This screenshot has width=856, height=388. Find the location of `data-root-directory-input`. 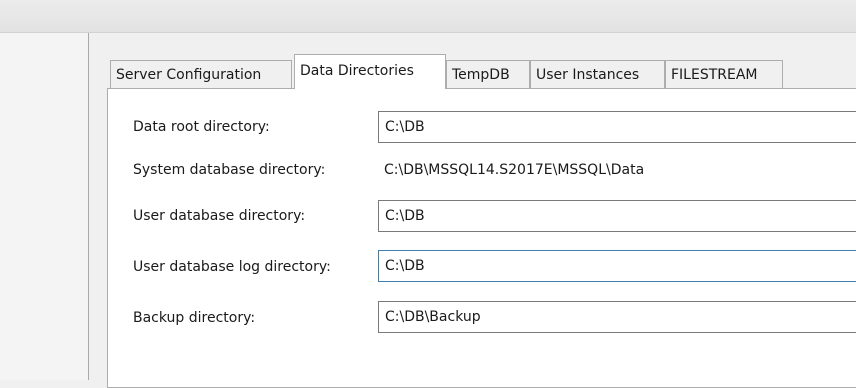

data-root-directory-input is located at coordinates (617, 127).